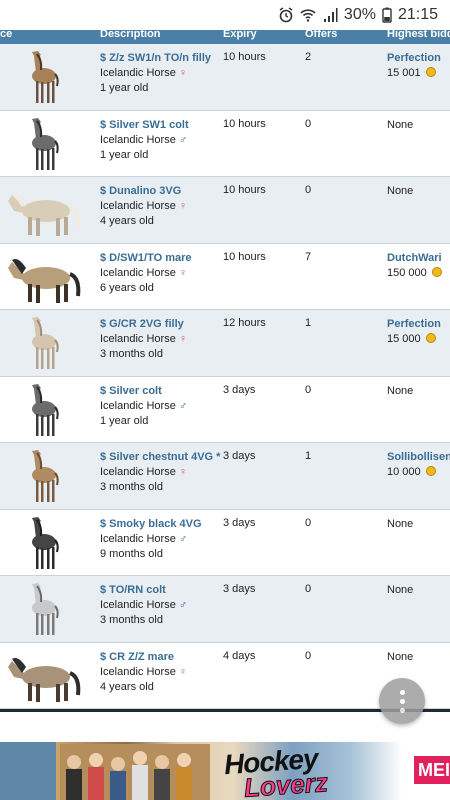  I want to click on alarm-icon, so click(286, 15).